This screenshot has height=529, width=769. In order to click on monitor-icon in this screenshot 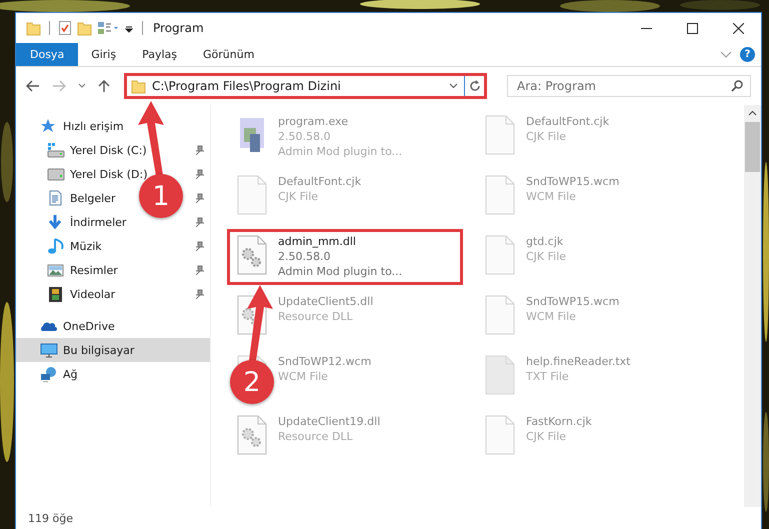, I will do `click(49, 350)`.